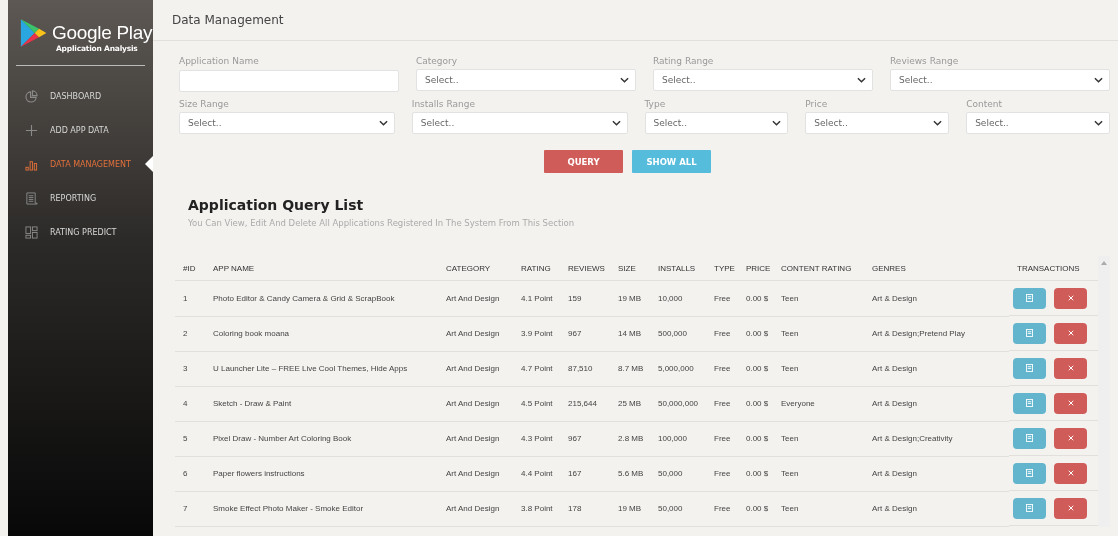 The width and height of the screenshot is (1118, 536). What do you see at coordinates (585, 268) in the screenshot?
I see `column-header: REVIEWS` at bounding box center [585, 268].